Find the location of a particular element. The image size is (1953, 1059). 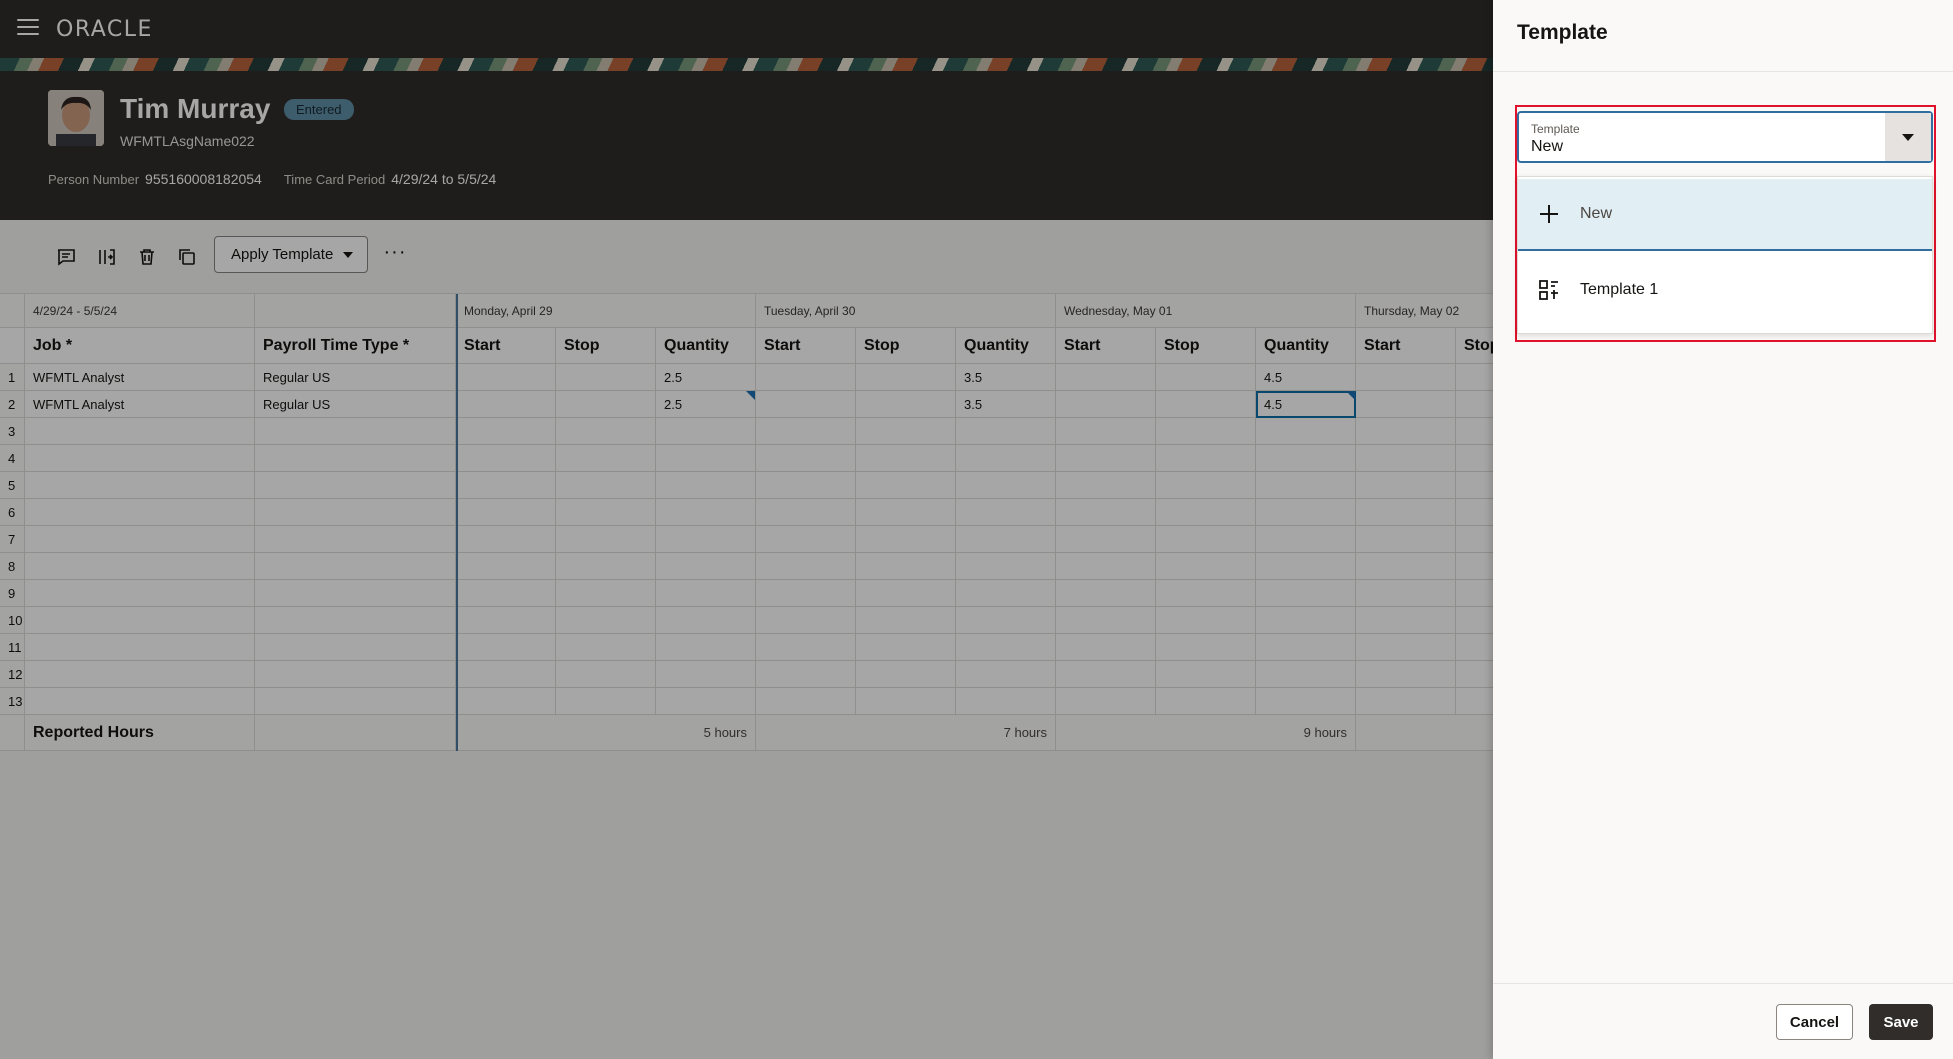

option-new: New is located at coordinates (1725, 215).